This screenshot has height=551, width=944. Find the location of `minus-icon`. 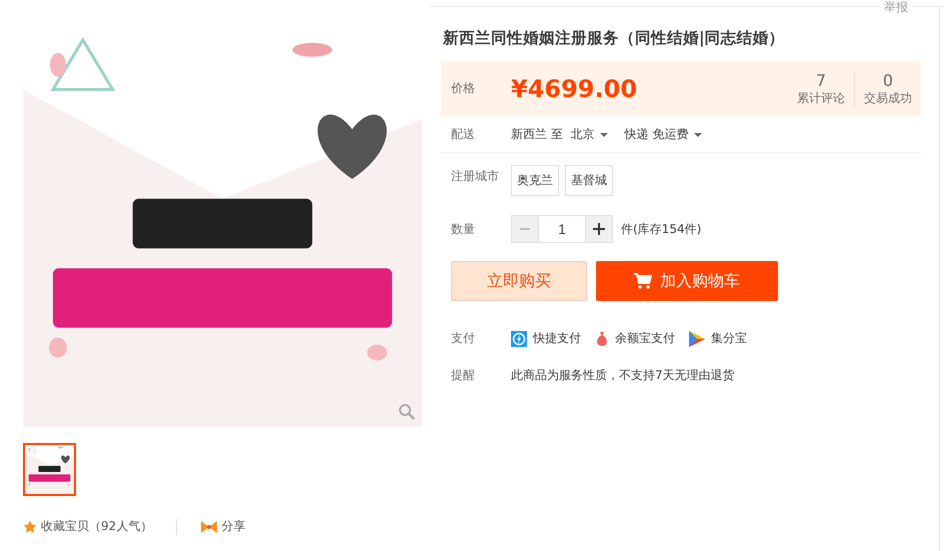

minus-icon is located at coordinates (525, 229).